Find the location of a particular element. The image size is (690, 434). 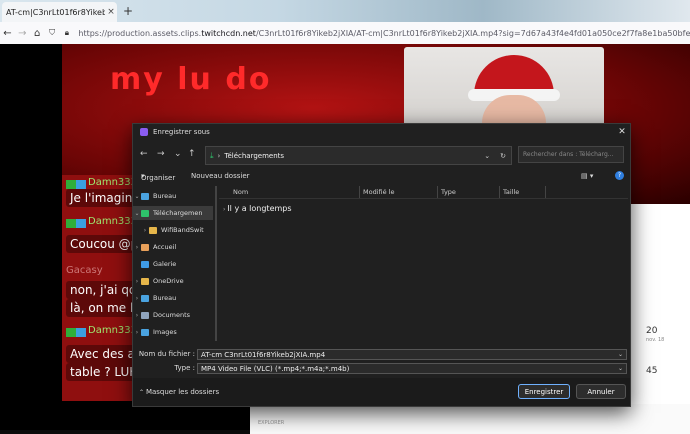

sidebar-item-label: Images is located at coordinates (165, 332).